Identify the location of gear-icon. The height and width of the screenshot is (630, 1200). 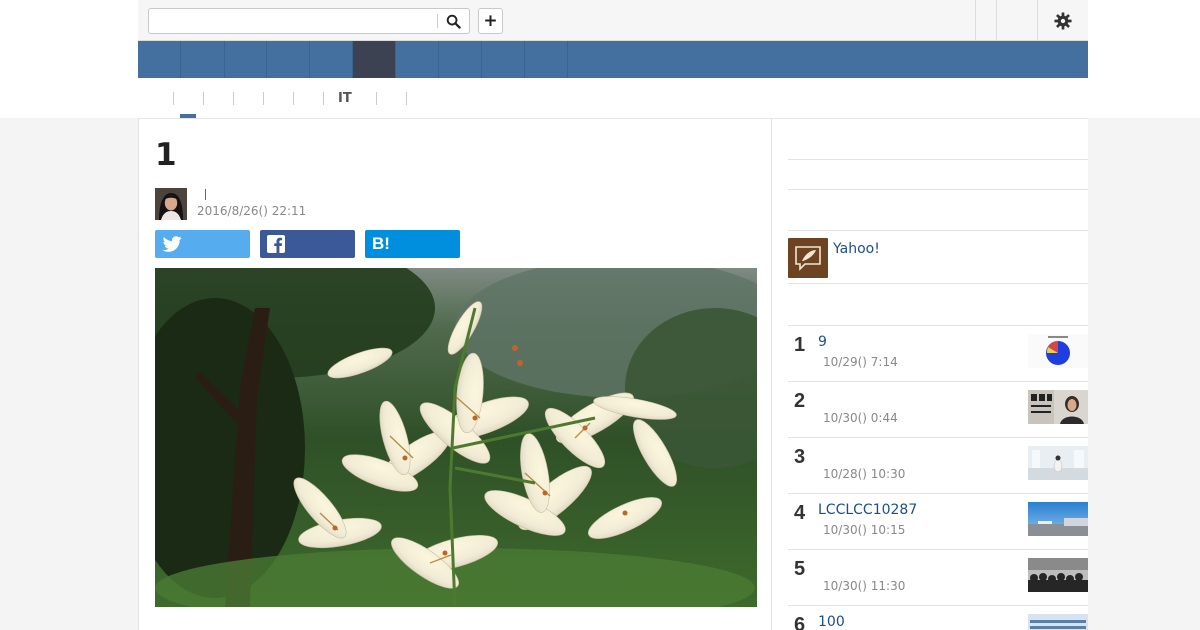
(1063, 21).